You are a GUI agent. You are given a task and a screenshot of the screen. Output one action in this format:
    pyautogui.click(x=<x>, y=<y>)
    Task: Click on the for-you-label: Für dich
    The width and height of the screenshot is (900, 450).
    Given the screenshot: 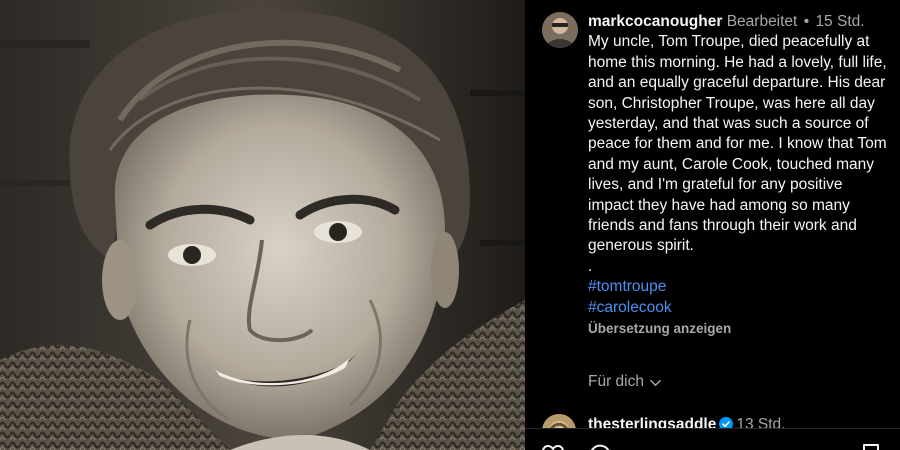 What is the action you would take?
    pyautogui.click(x=616, y=381)
    